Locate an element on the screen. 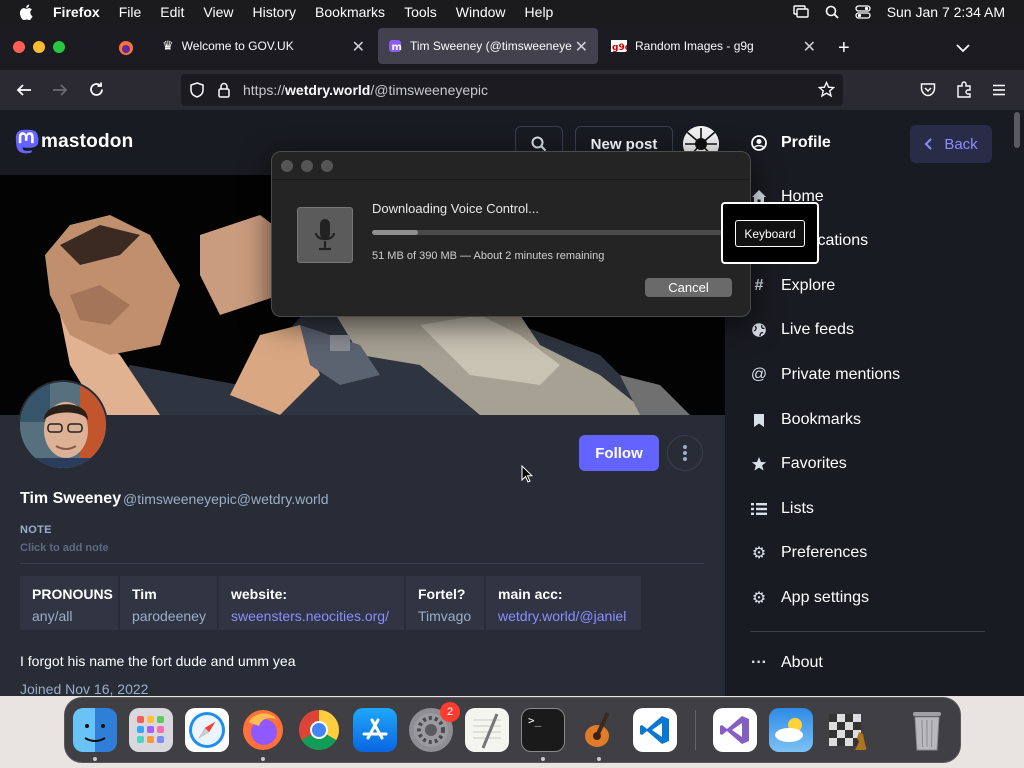 The height and width of the screenshot is (768, 1024). scrollbar-thumb is located at coordinates (1017, 130).